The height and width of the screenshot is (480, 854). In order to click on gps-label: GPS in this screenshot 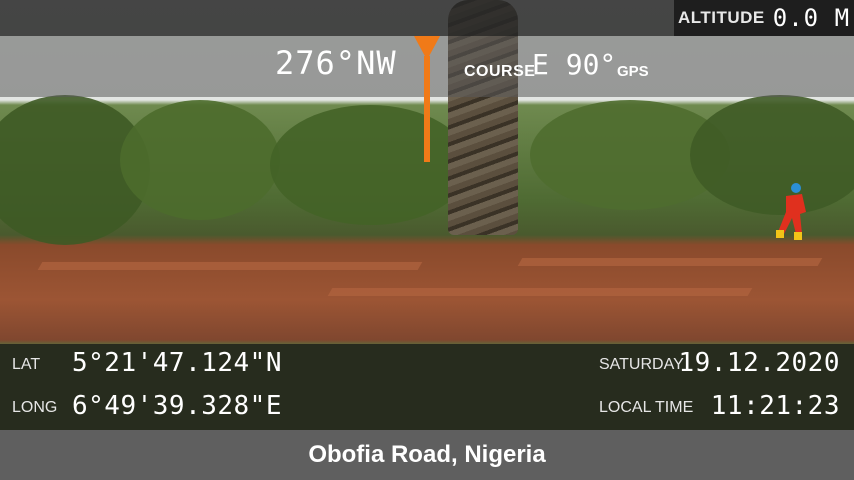, I will do `click(633, 71)`.